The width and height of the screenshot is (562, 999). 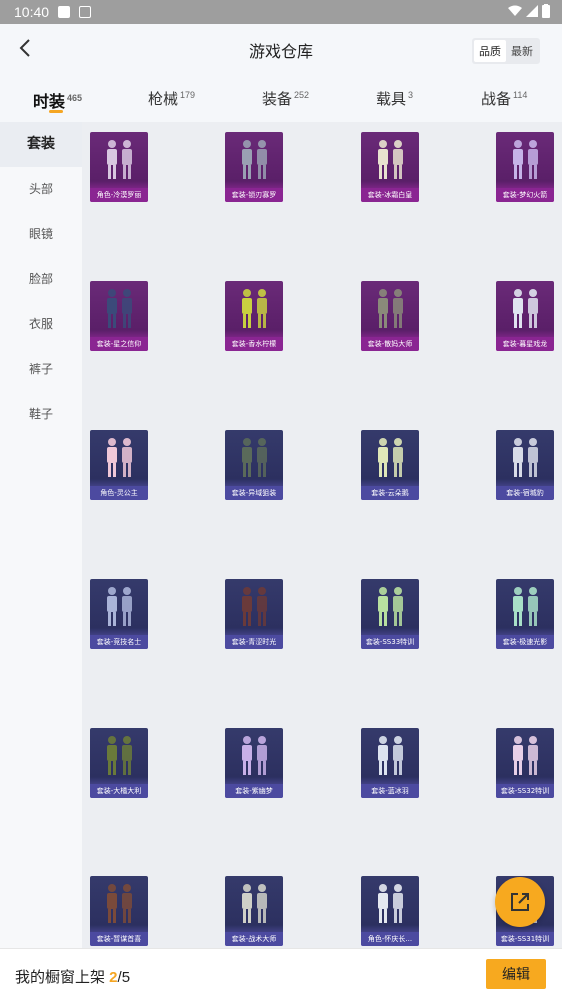 What do you see at coordinates (394, 98) in the screenshot?
I see `tab-vehicles: 载具 3` at bounding box center [394, 98].